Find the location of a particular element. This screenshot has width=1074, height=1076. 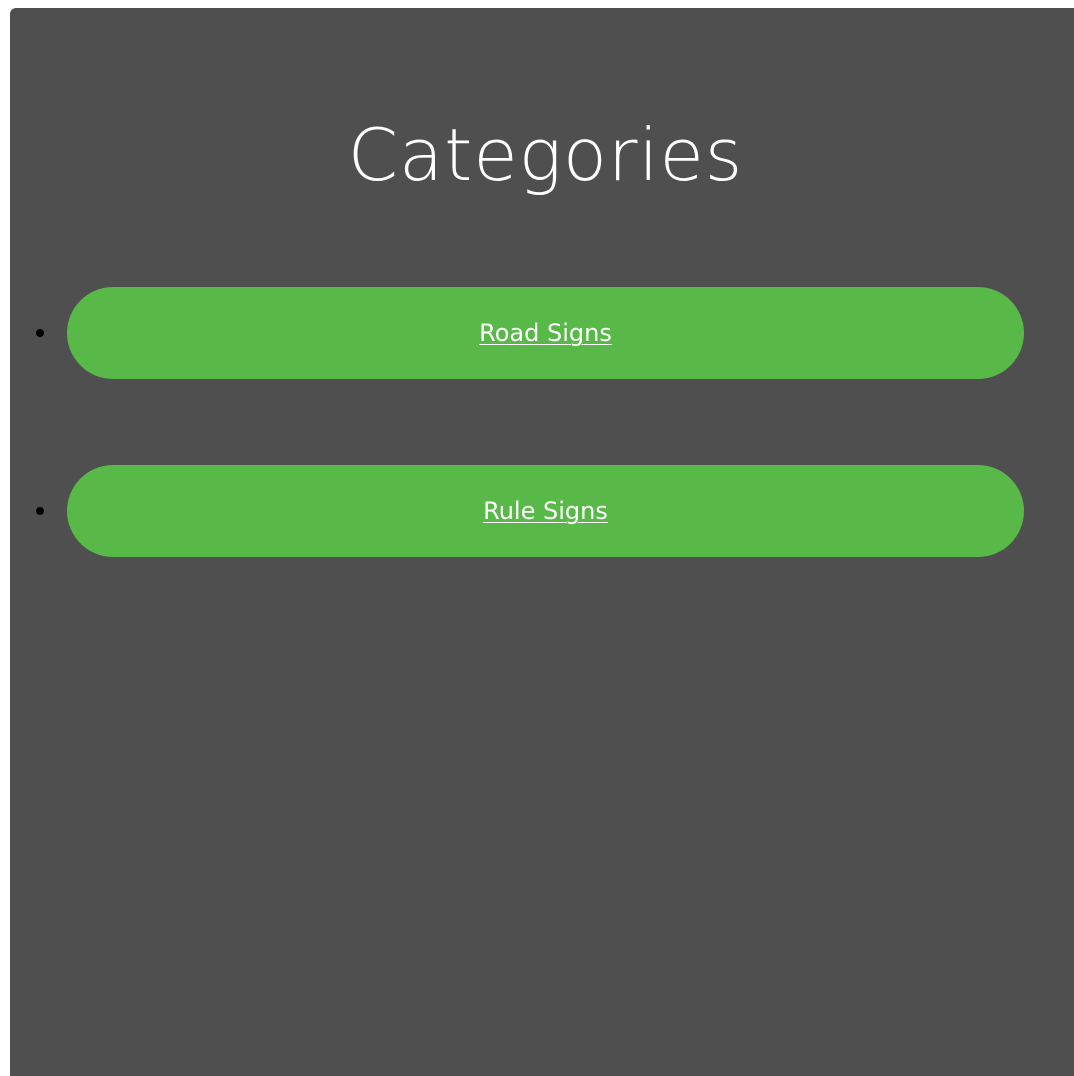

list-item: Rule Signs is located at coordinates (542, 511).